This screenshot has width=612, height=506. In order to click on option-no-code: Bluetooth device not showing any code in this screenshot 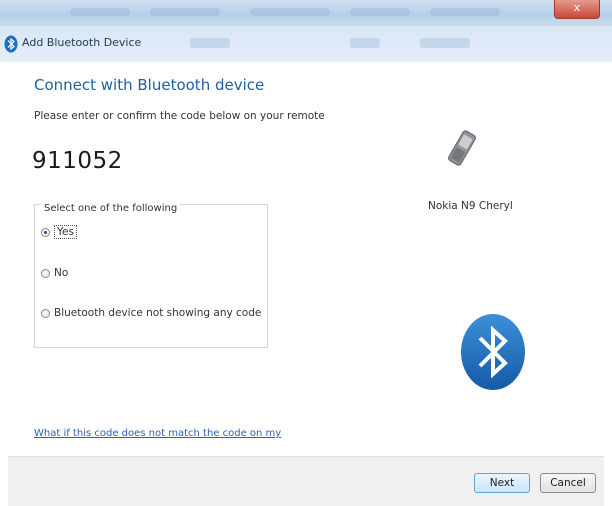, I will do `click(151, 313)`.